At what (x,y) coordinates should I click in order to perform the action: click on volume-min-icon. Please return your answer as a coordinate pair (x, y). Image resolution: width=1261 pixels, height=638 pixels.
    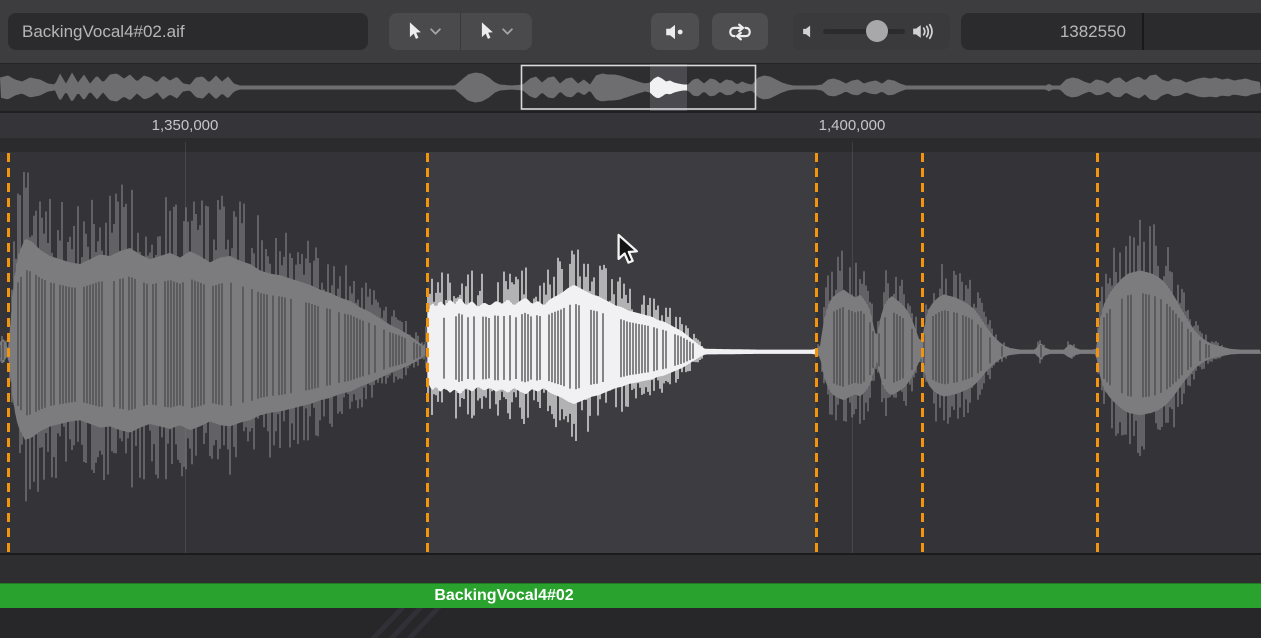
    Looking at the image, I should click on (808, 31).